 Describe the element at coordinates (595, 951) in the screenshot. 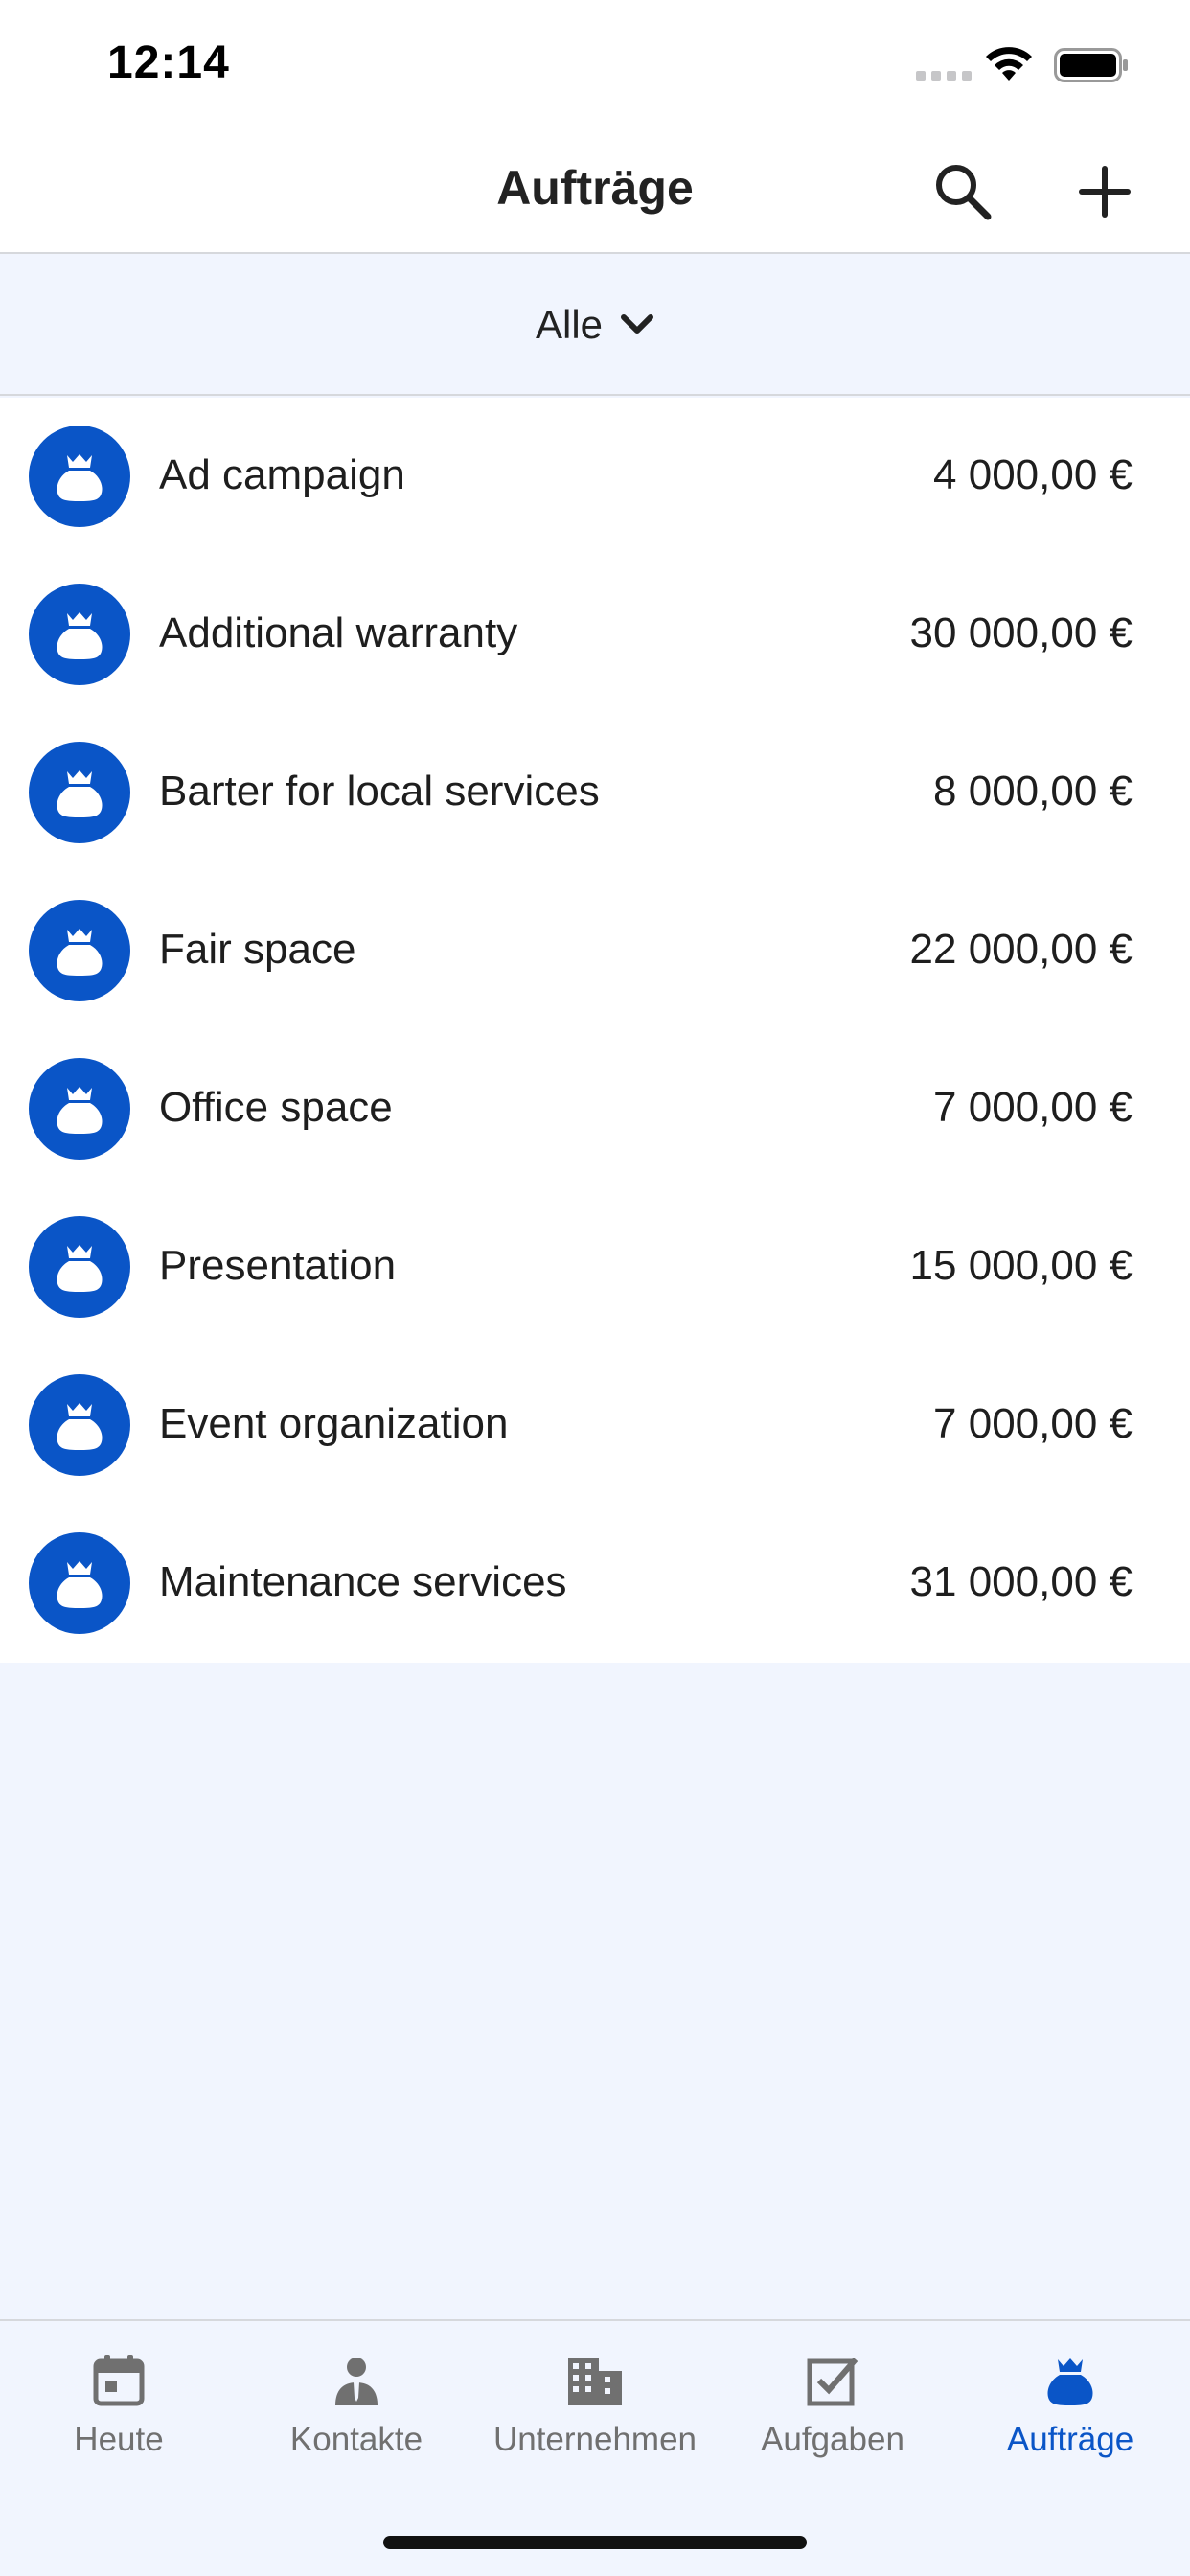

I see `deal-row: Fair space 22 000,00 €` at that location.